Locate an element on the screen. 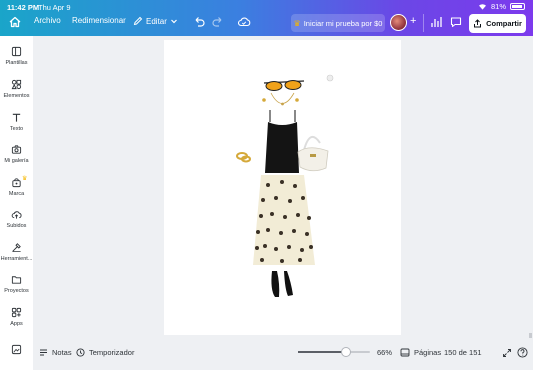 This screenshot has height=370, width=533. gold-rings-image is located at coordinates (243, 157).